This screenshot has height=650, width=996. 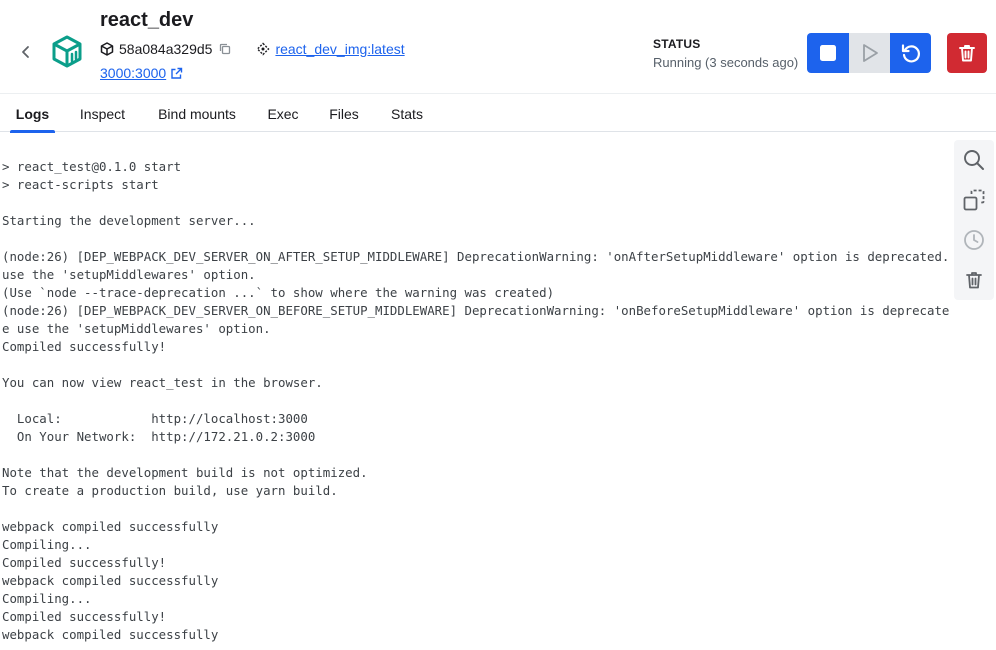 What do you see at coordinates (166, 49) in the screenshot?
I see `container-id: 58a084a329d5` at bounding box center [166, 49].